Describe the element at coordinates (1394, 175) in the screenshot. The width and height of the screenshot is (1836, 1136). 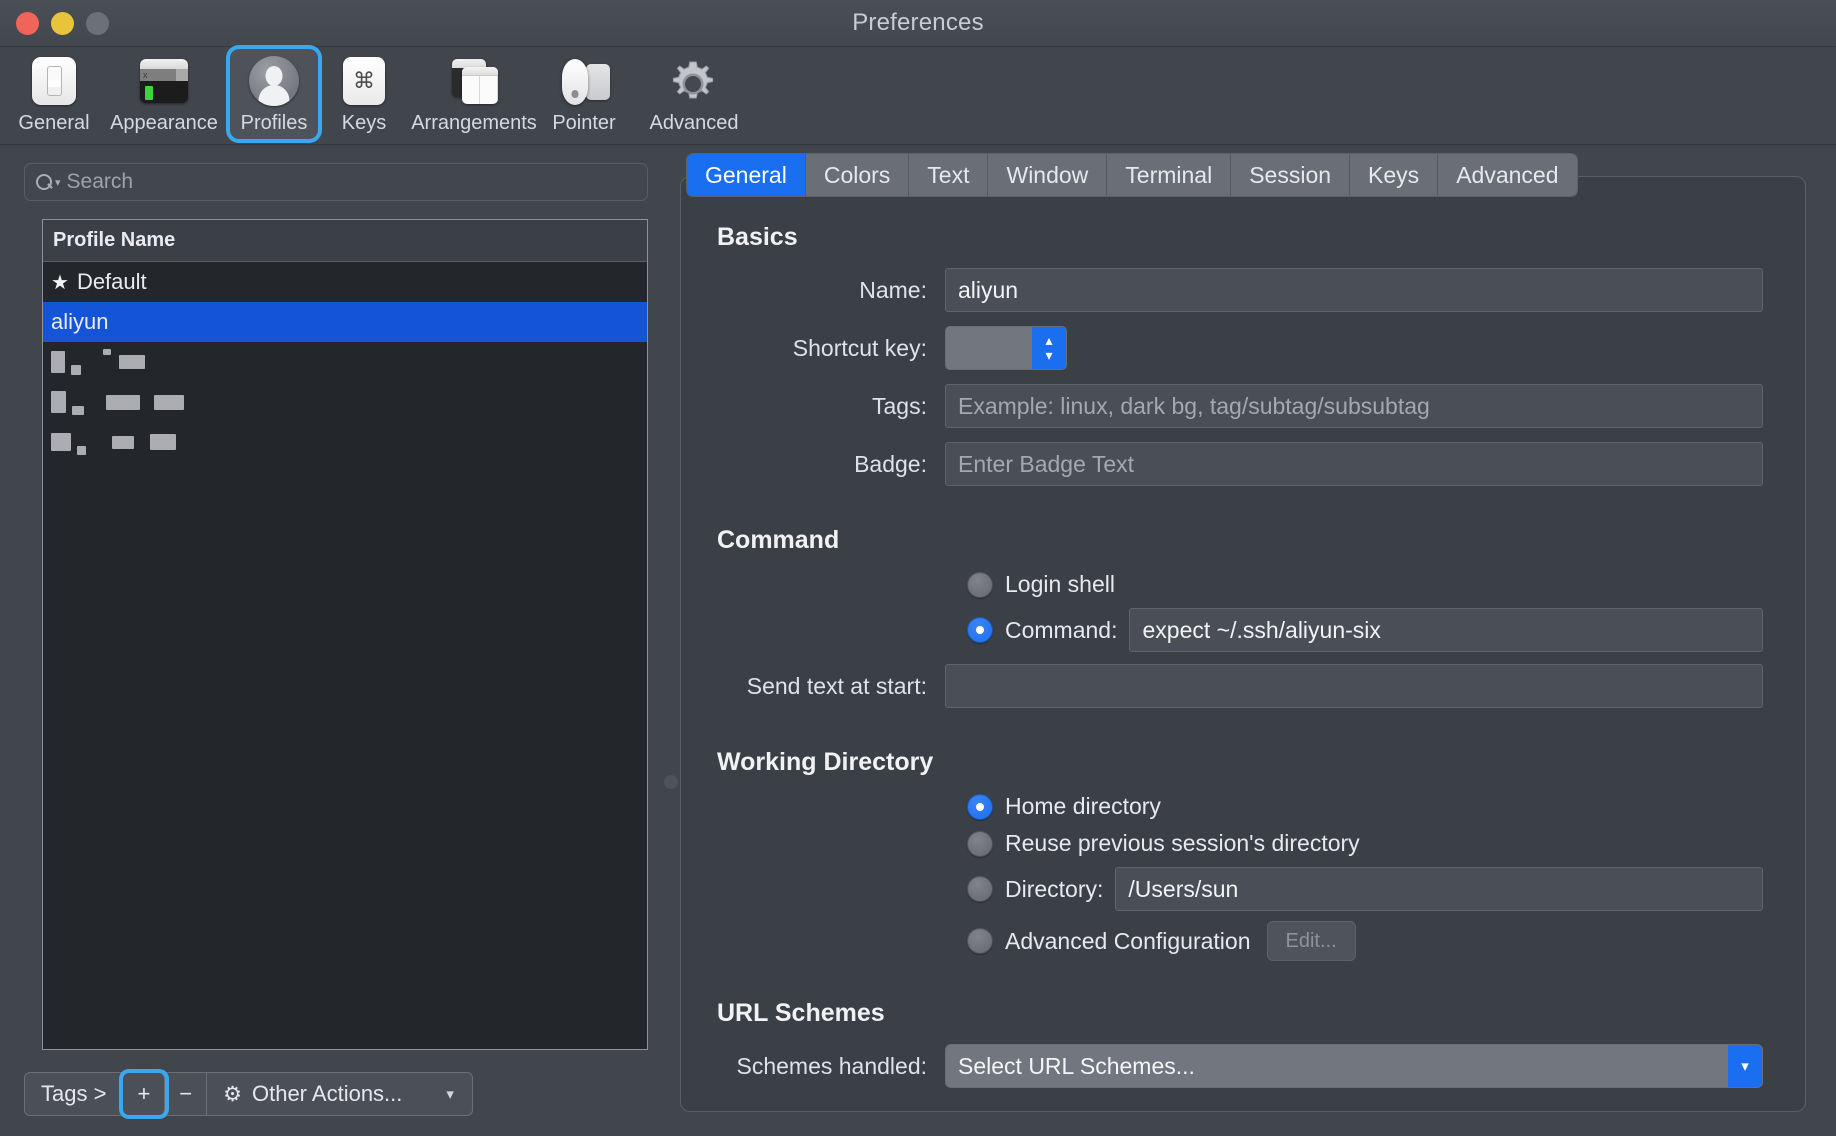
I see `tab-keys: Keys` at that location.